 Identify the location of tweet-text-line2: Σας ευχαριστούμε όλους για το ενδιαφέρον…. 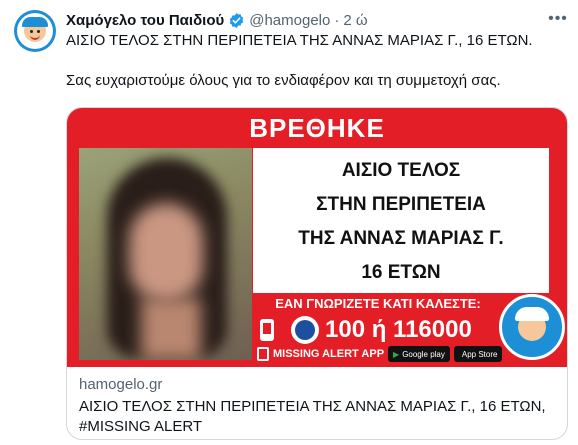
(283, 80).